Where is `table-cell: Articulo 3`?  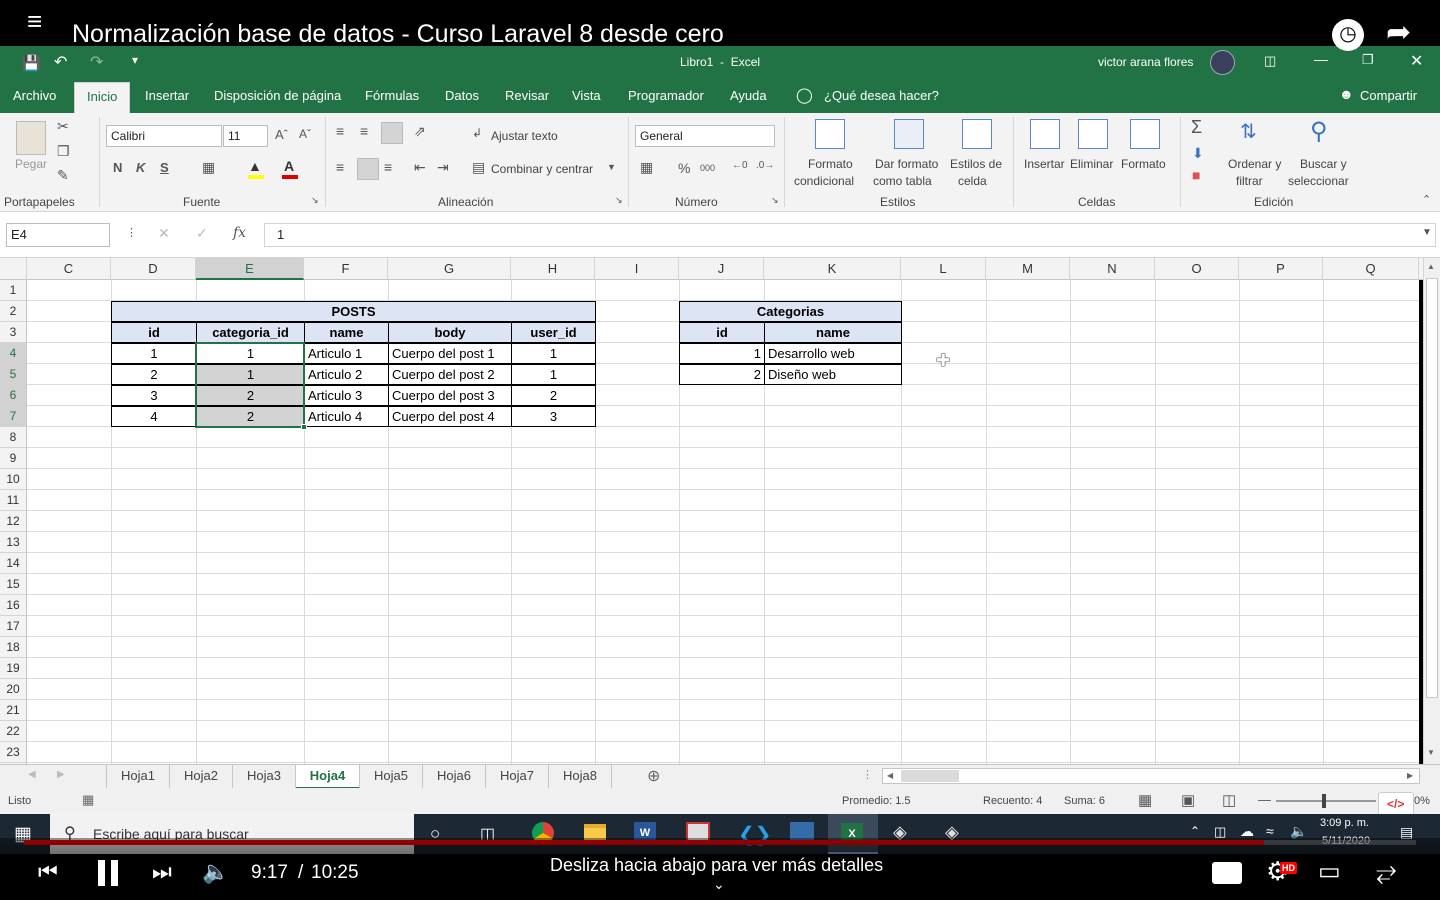 table-cell: Articulo 3 is located at coordinates (346, 395).